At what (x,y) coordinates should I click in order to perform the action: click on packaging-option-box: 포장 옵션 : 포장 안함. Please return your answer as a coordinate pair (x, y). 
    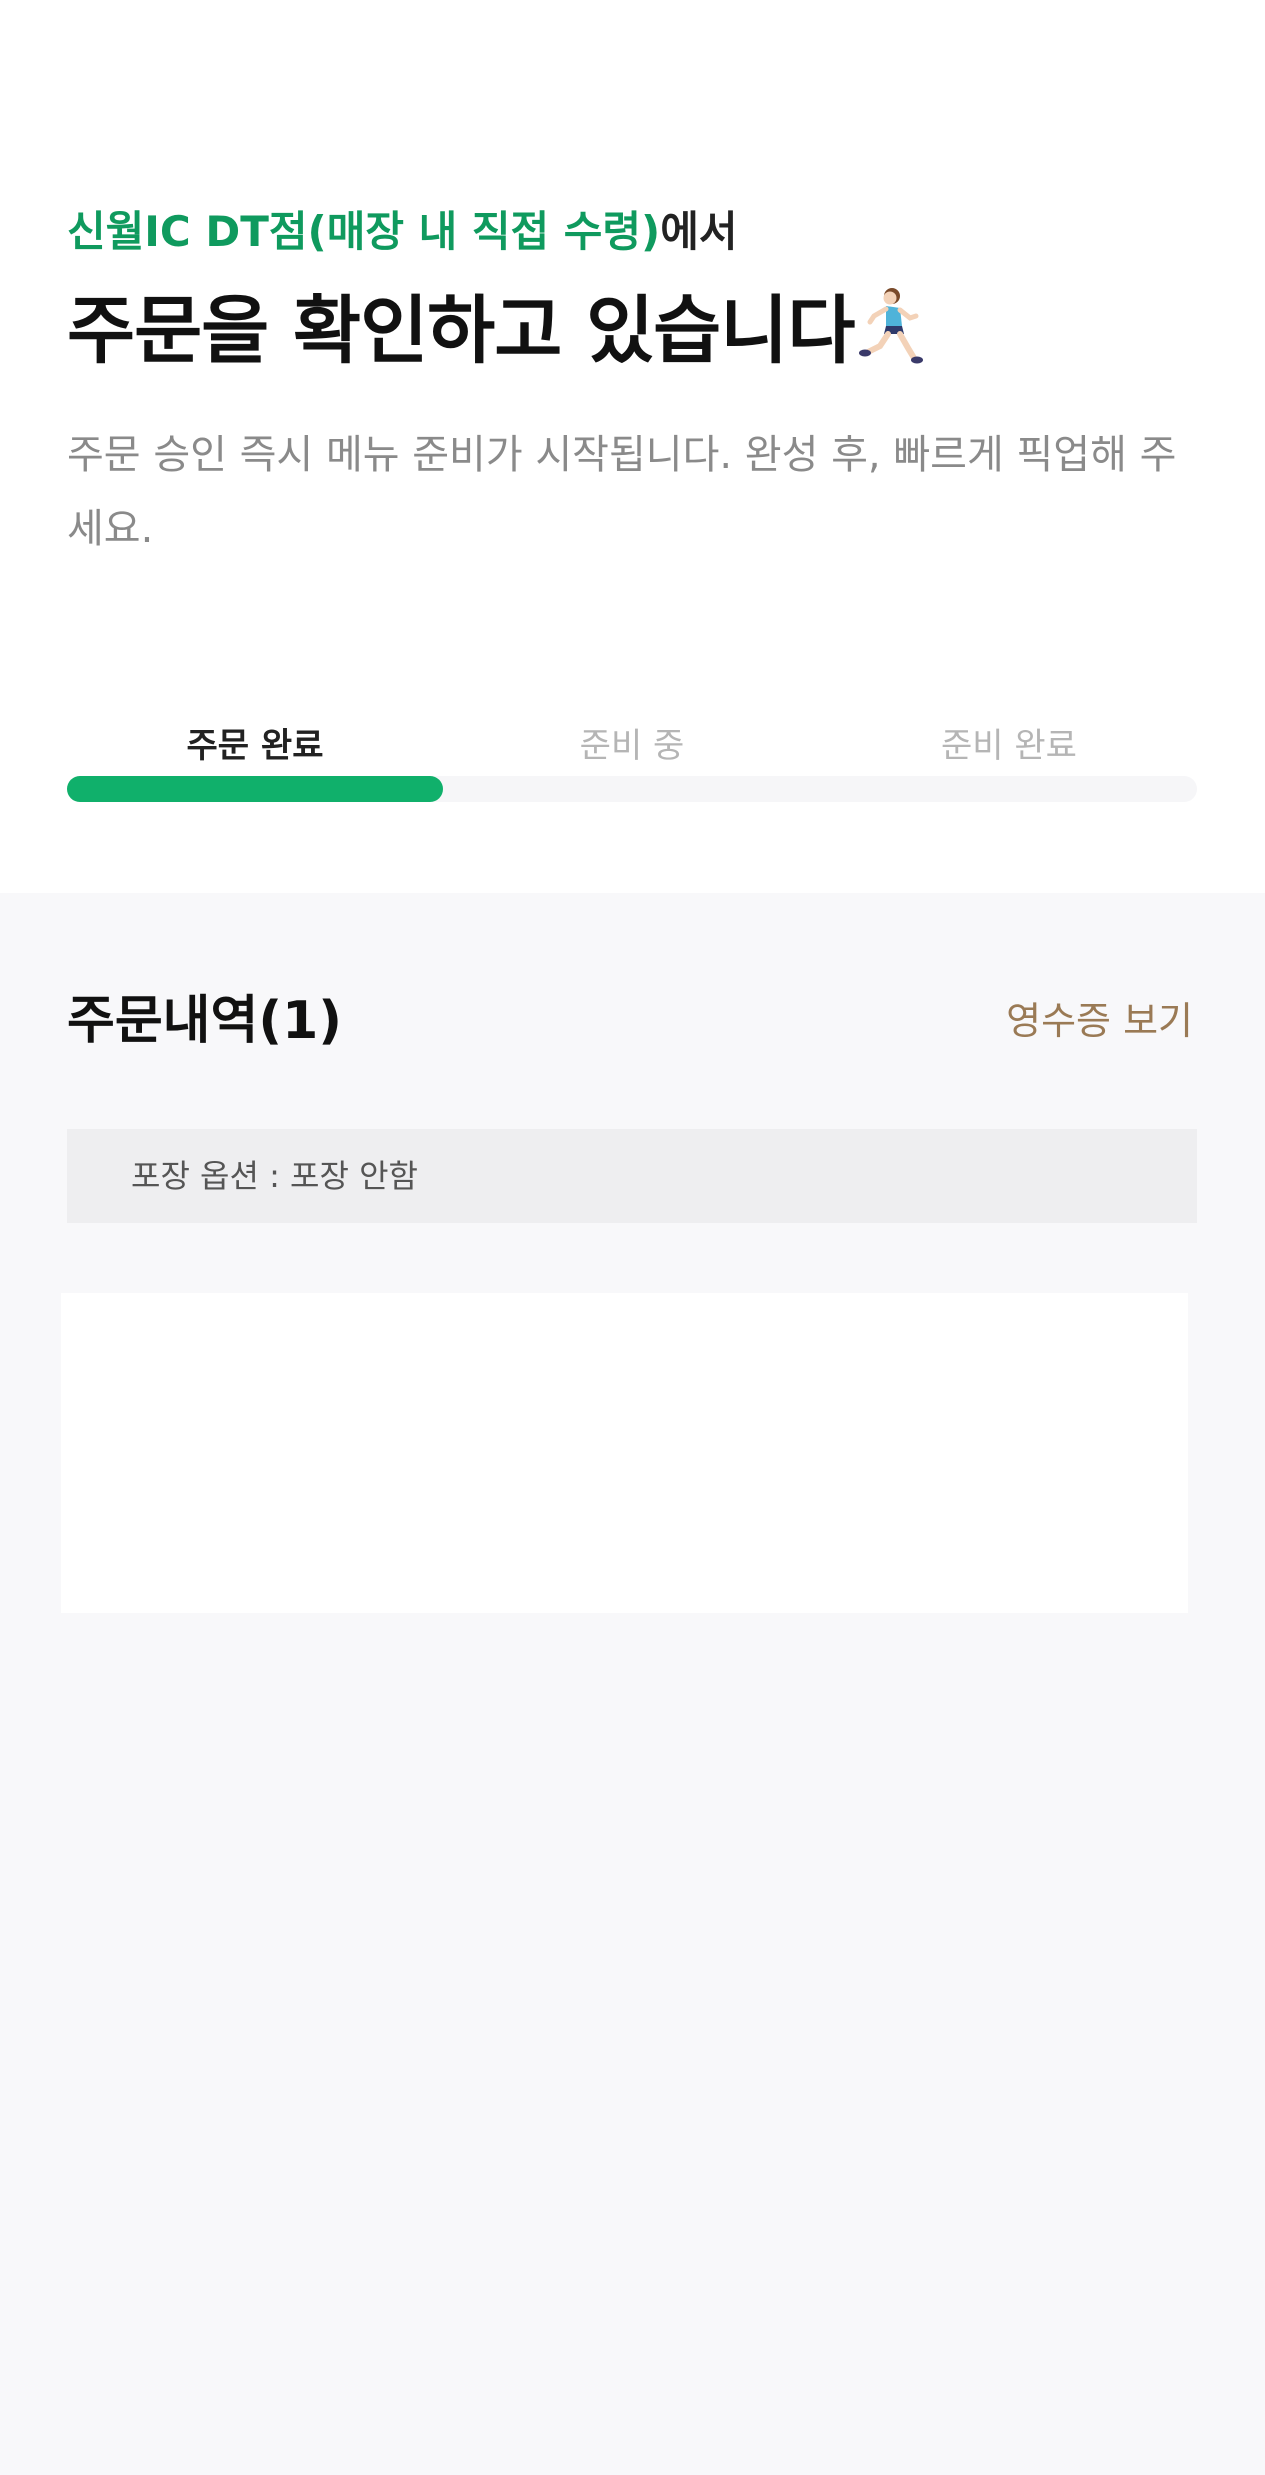
    Looking at the image, I should click on (632, 1176).